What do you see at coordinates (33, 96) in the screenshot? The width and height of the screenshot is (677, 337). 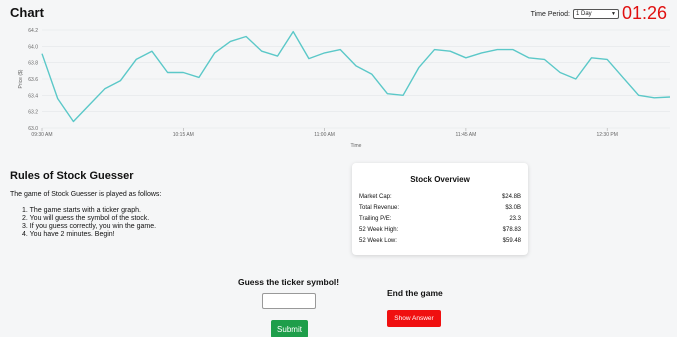 I see `y-tick-label: 63.4` at bounding box center [33, 96].